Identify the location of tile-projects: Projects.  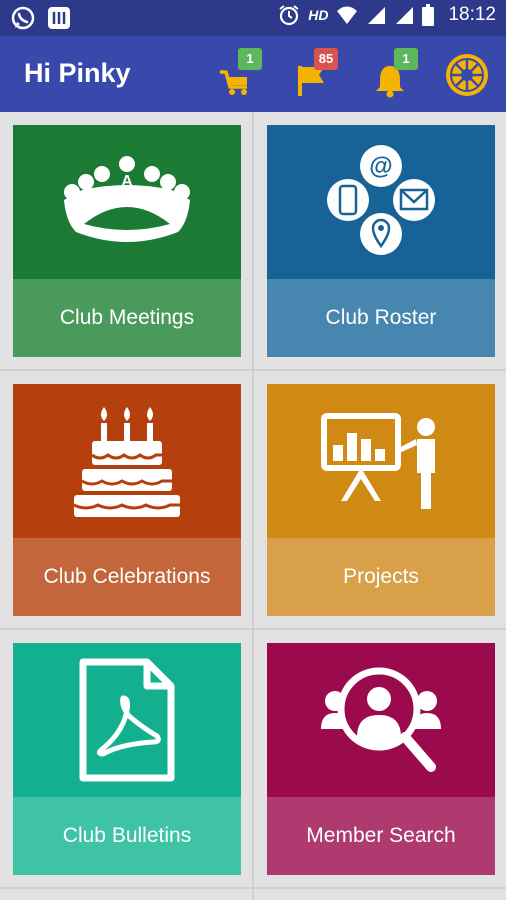
(381, 500).